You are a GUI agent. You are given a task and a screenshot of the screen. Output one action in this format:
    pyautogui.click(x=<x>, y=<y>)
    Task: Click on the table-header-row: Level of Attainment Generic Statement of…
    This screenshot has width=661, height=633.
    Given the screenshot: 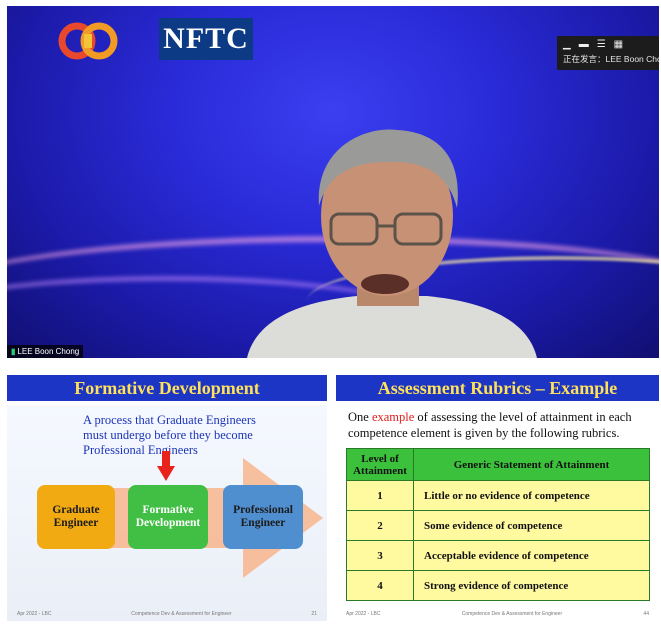 What is the action you would take?
    pyautogui.click(x=498, y=464)
    